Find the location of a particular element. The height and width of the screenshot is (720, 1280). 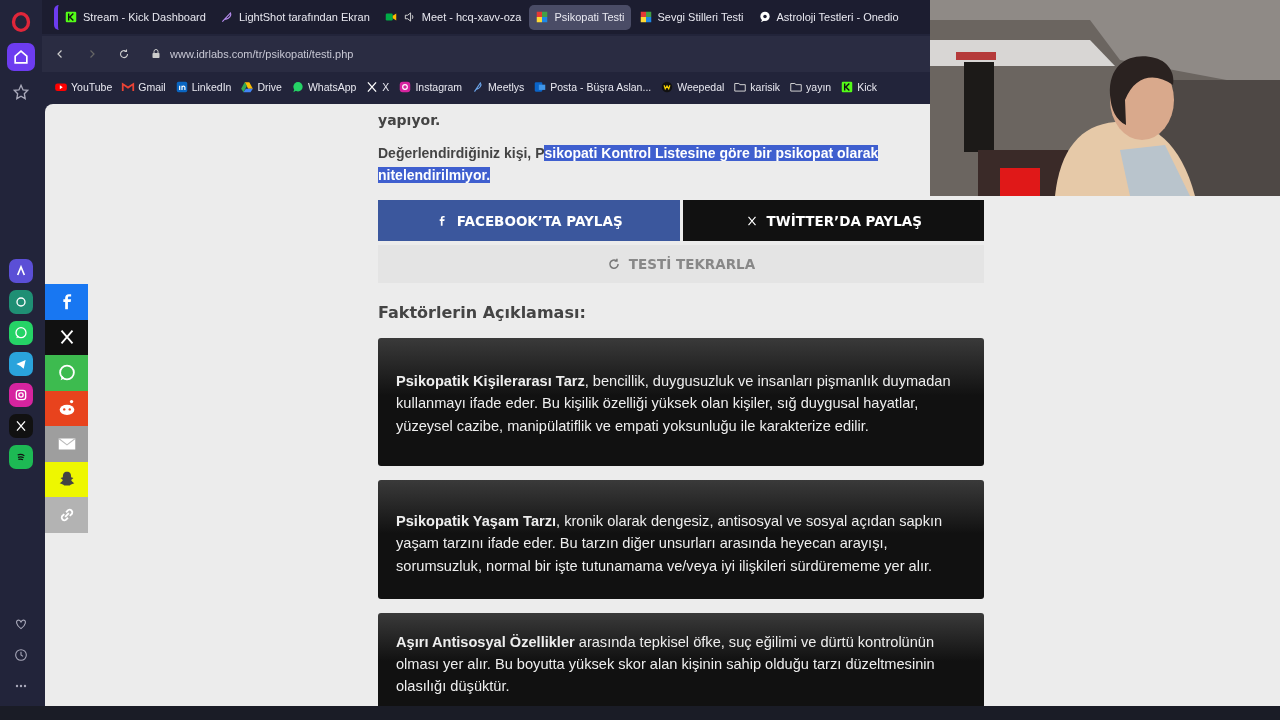

bookmark: Meetlys is located at coordinates (498, 87).